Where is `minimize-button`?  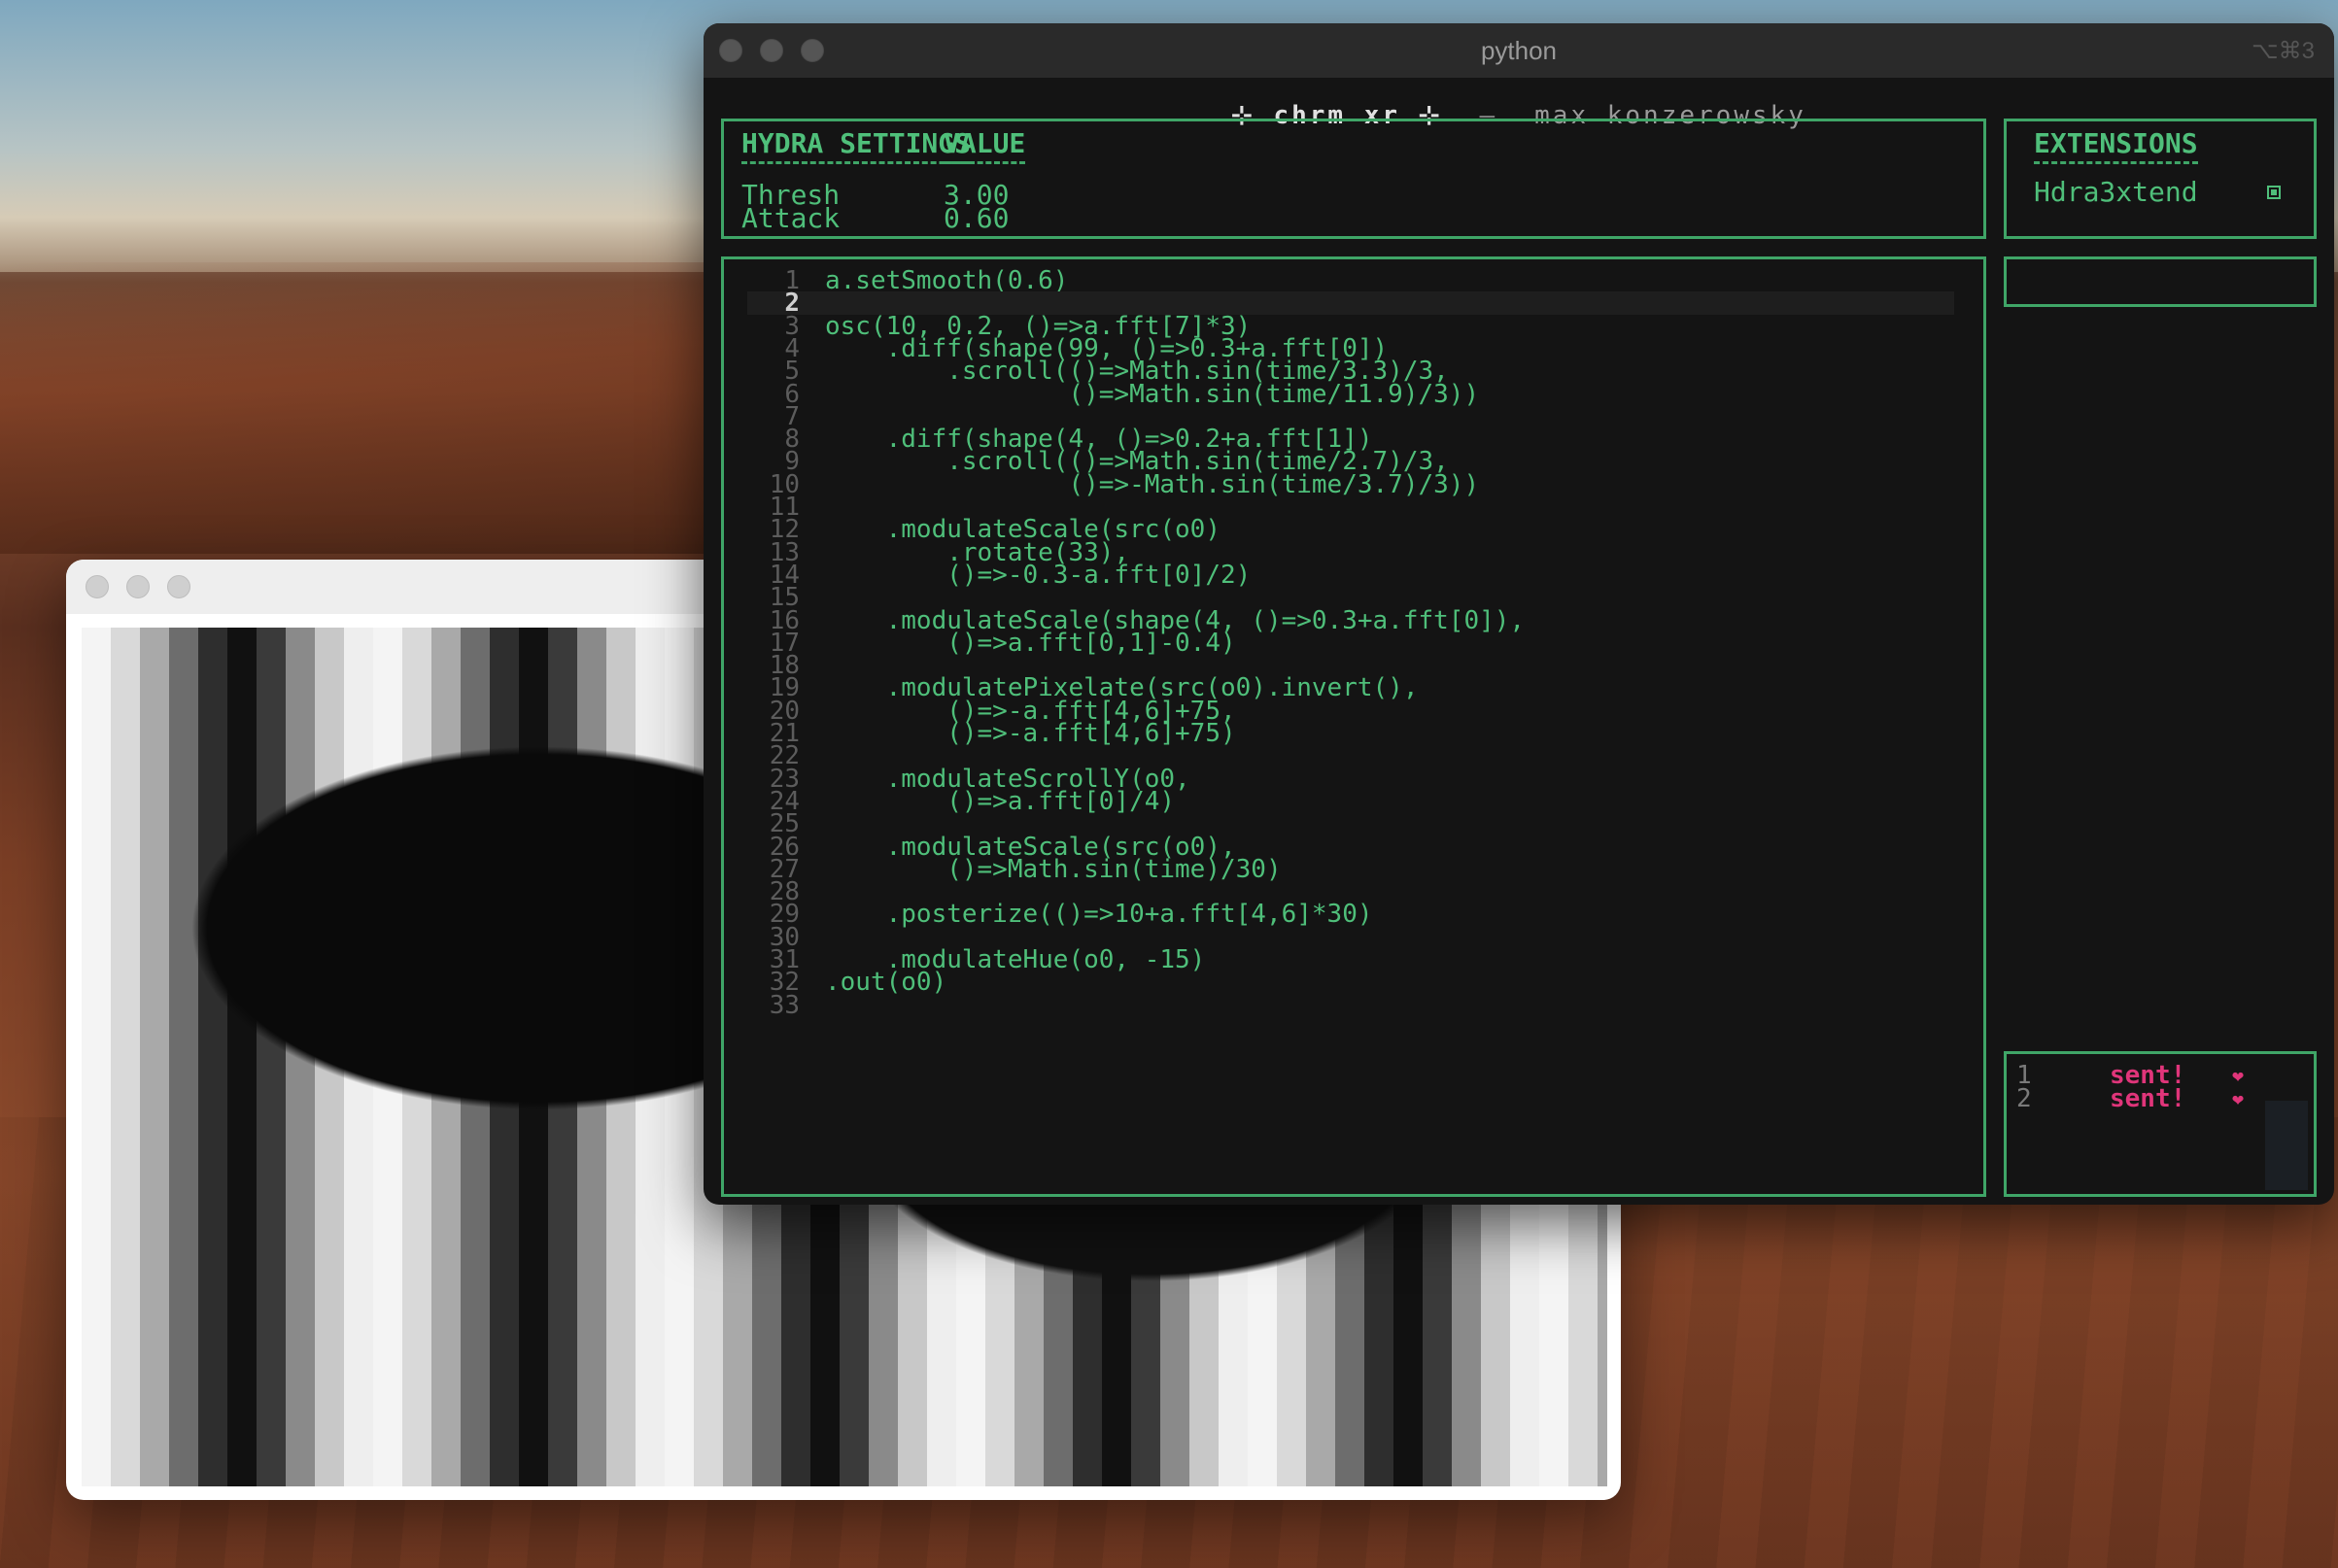 minimize-button is located at coordinates (138, 586).